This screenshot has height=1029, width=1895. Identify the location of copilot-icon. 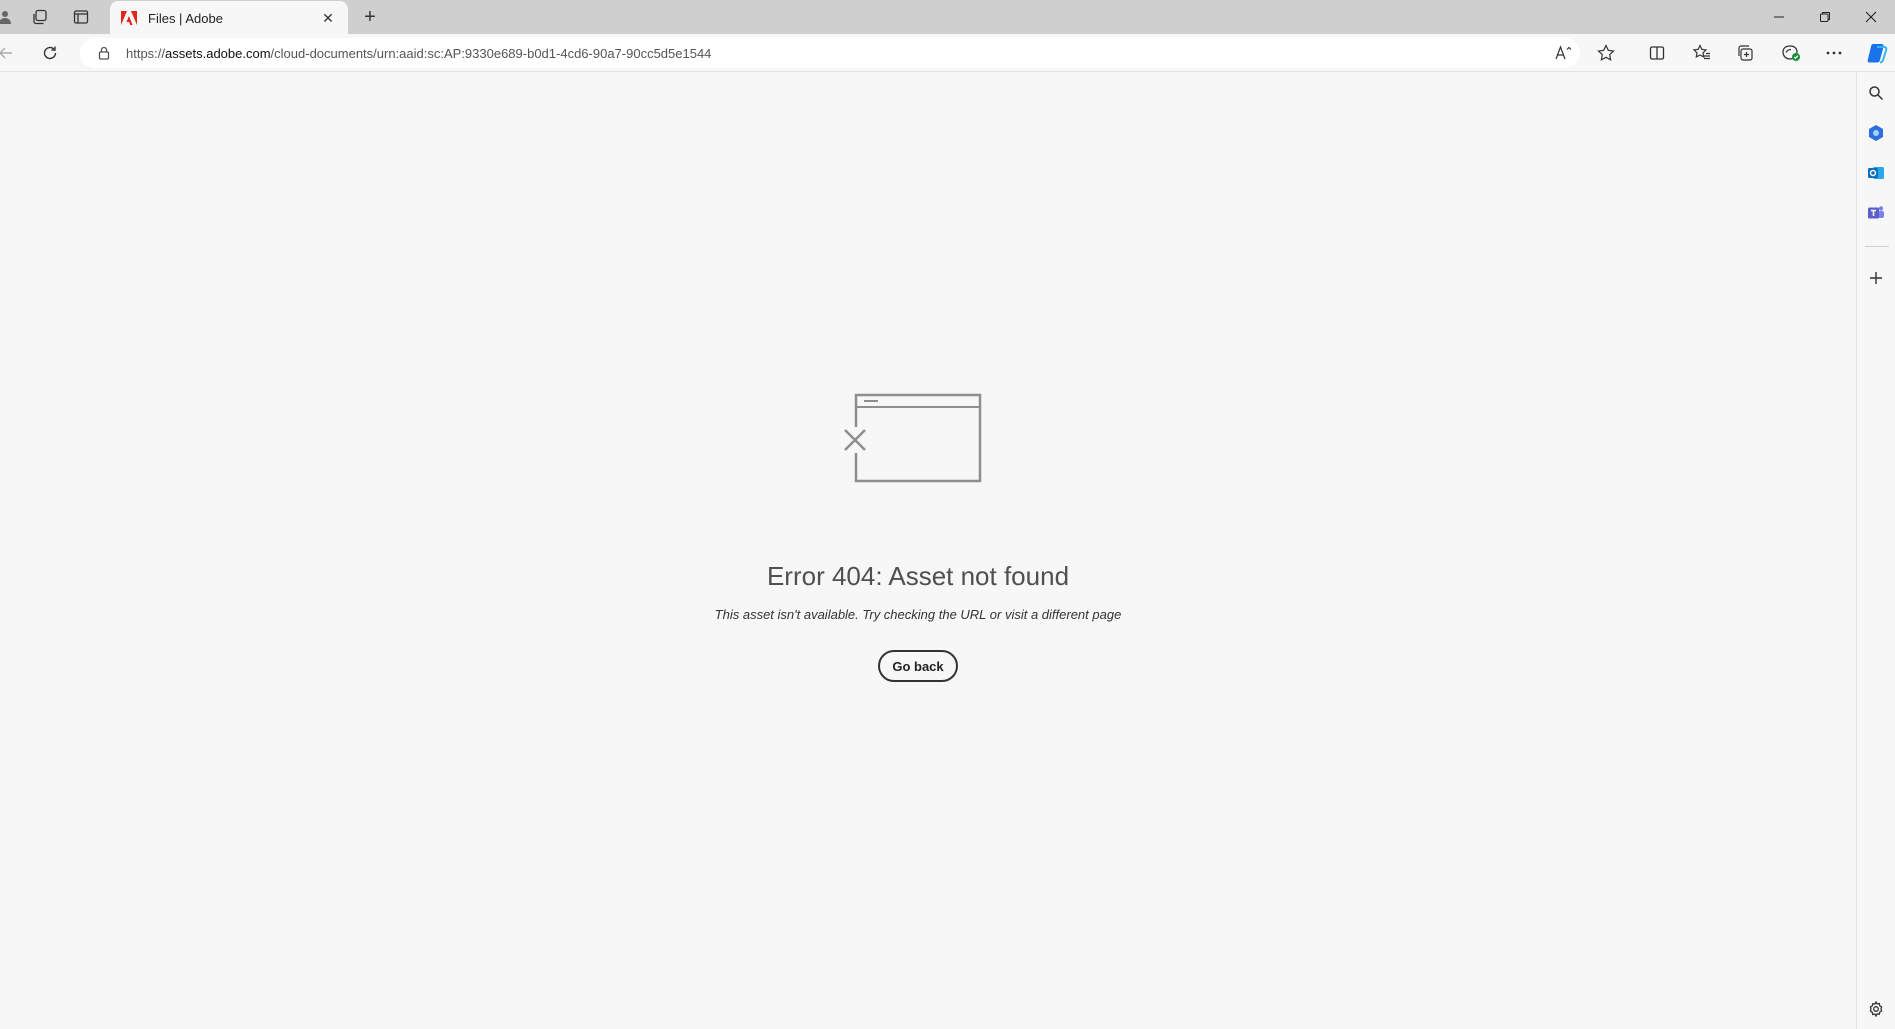
(1877, 53).